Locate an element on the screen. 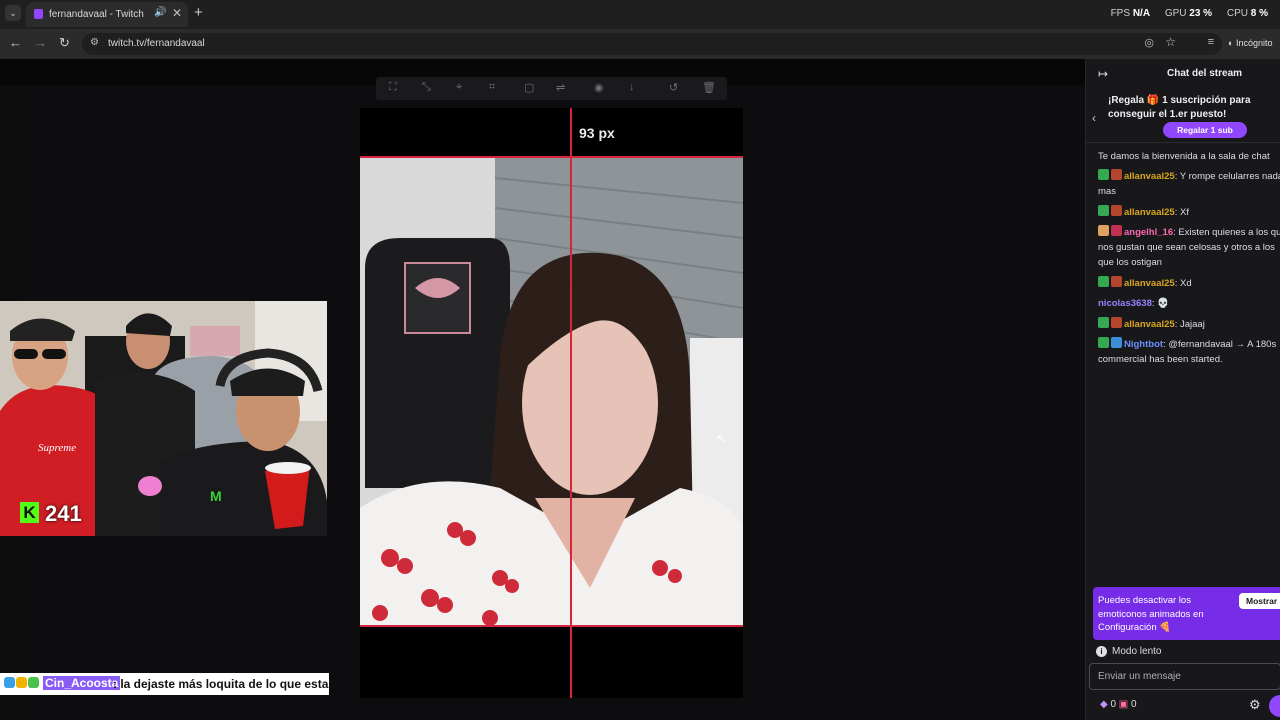 The width and height of the screenshot is (1280, 720). incognito-label: Incógnito is located at coordinates (1254, 43).